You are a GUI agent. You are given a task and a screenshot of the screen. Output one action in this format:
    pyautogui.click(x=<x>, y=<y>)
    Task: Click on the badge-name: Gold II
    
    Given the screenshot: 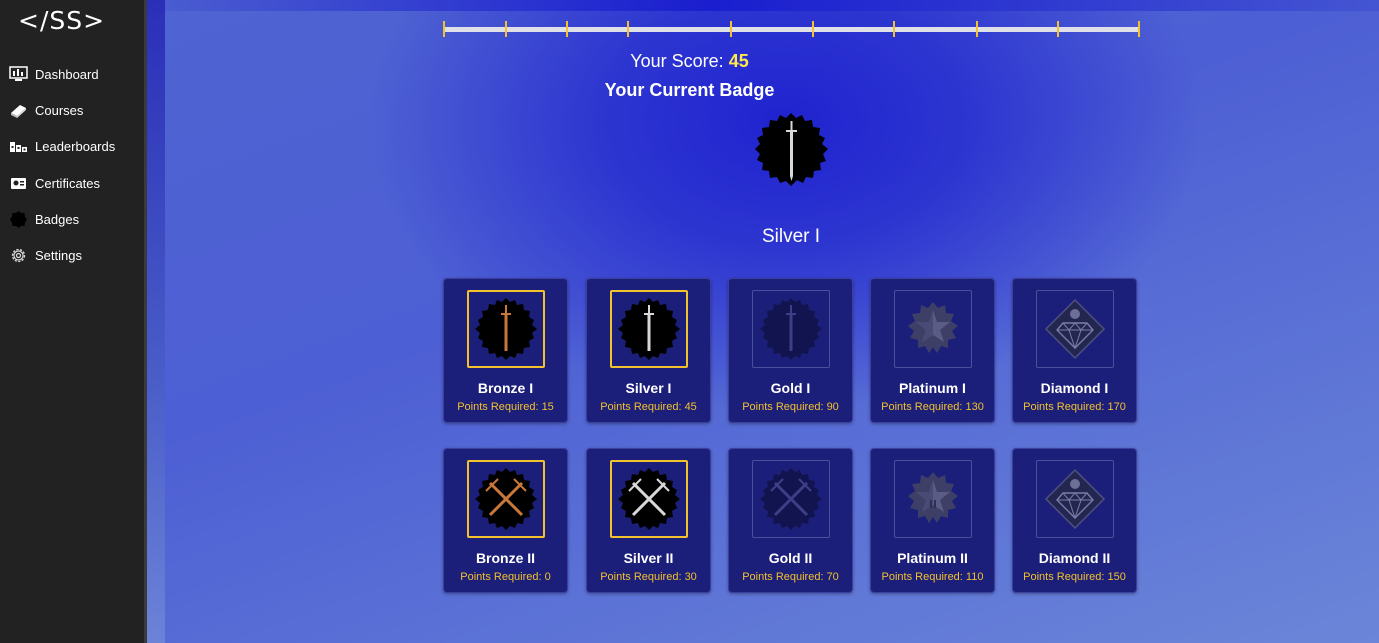 What is the action you would take?
    pyautogui.click(x=790, y=558)
    